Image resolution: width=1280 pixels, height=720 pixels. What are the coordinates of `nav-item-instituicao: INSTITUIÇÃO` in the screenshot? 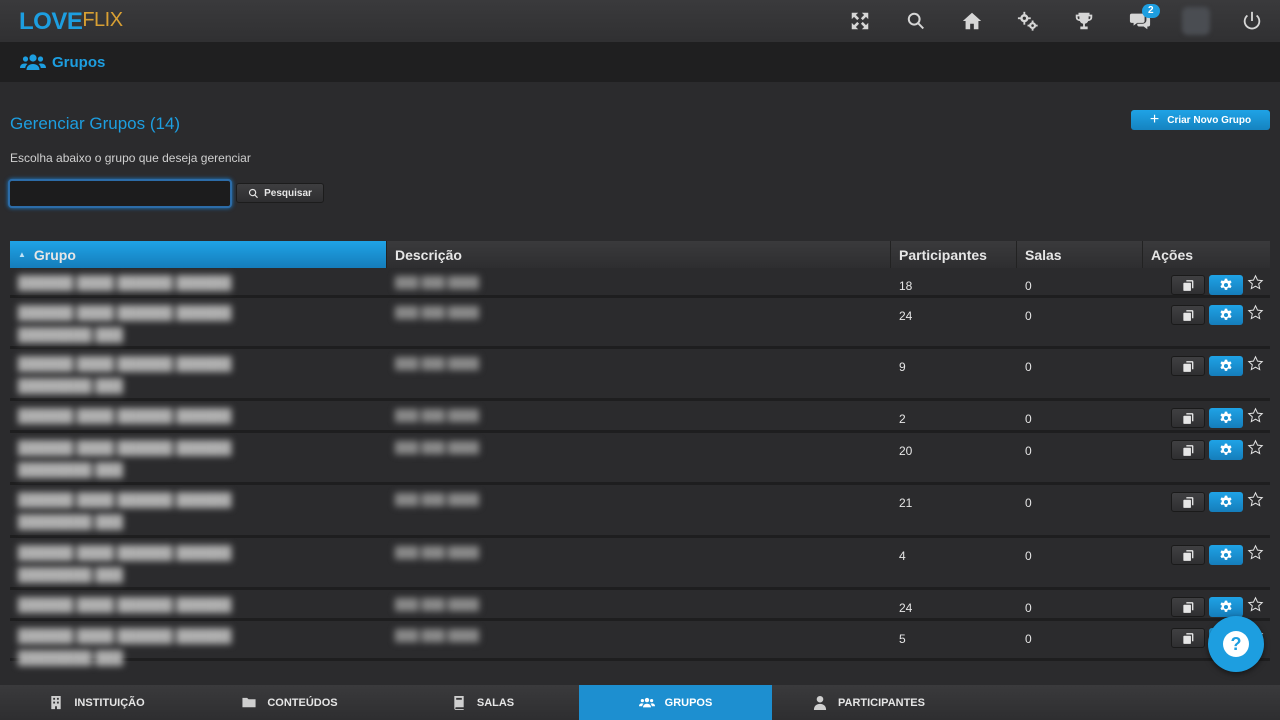 It's located at (96, 702).